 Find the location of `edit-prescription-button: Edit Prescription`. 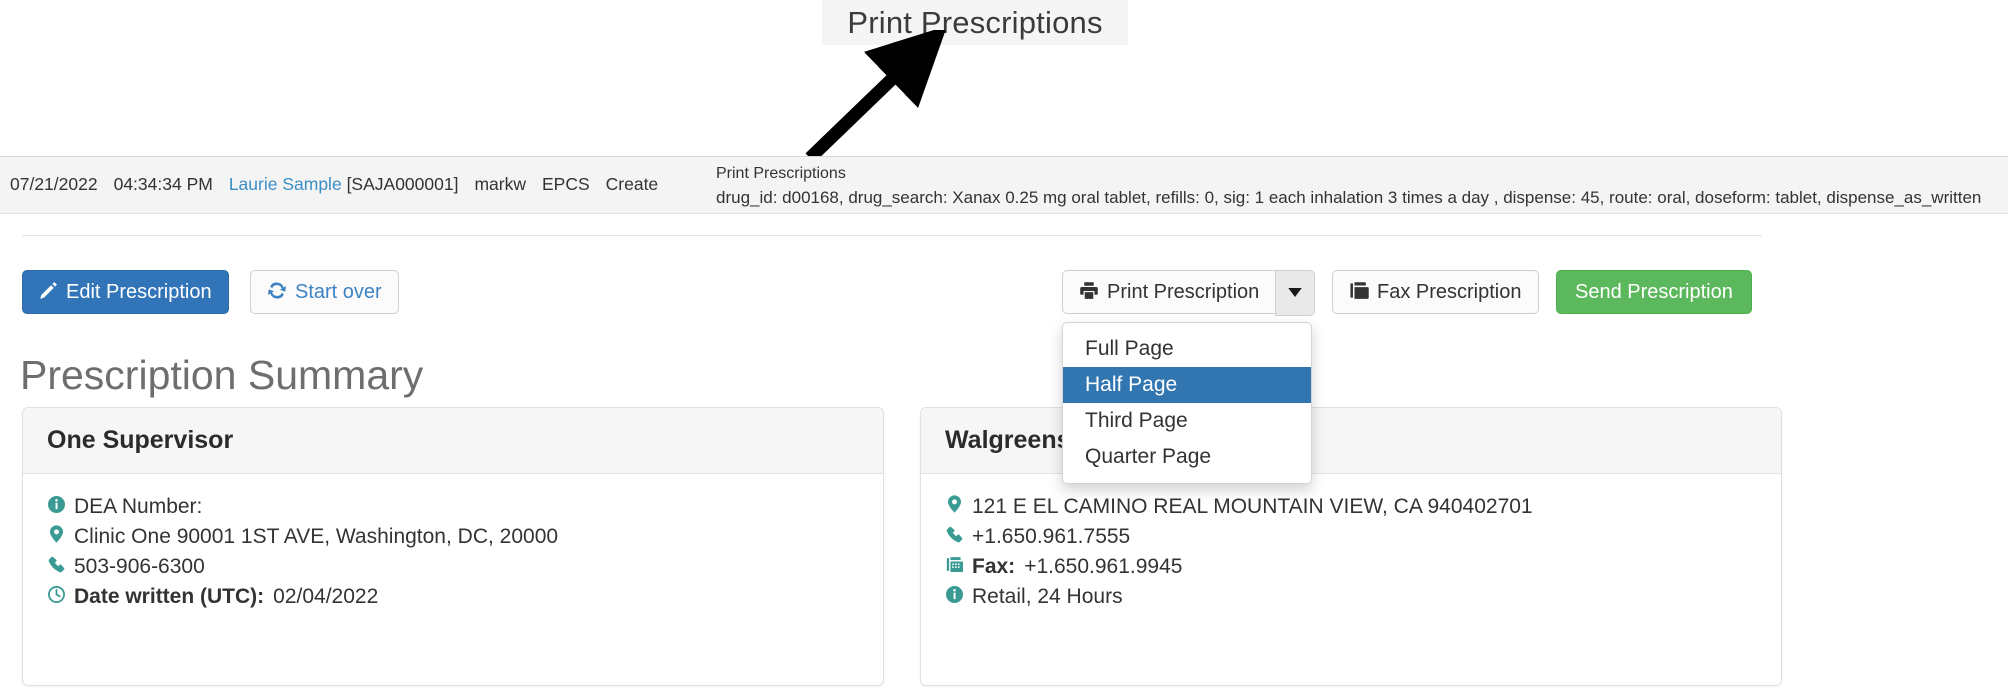

edit-prescription-button: Edit Prescription is located at coordinates (125, 292).